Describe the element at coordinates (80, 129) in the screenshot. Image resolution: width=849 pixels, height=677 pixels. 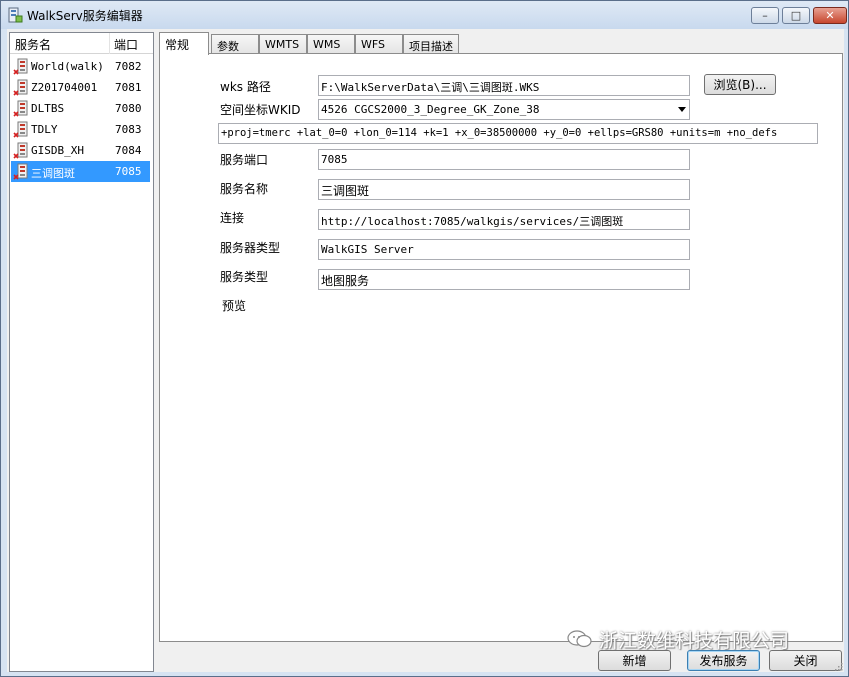
I see `list-item: TDLY 7083` at that location.